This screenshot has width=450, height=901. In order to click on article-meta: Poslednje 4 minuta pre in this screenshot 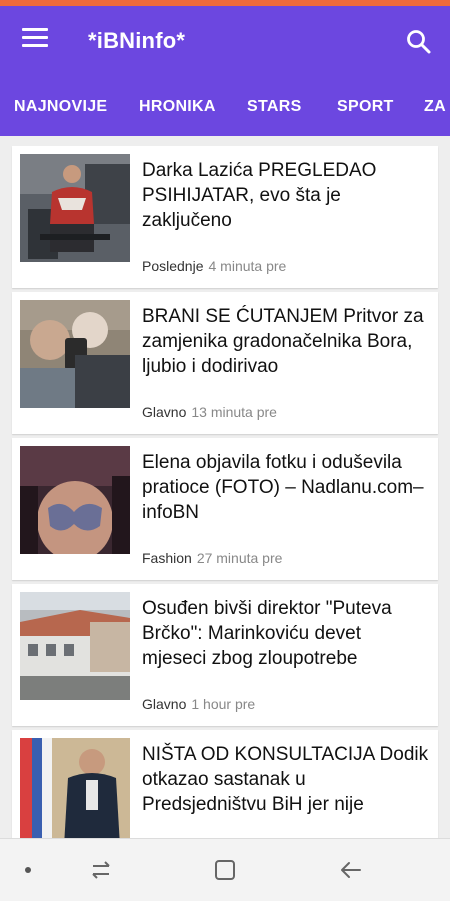, I will do `click(214, 266)`.